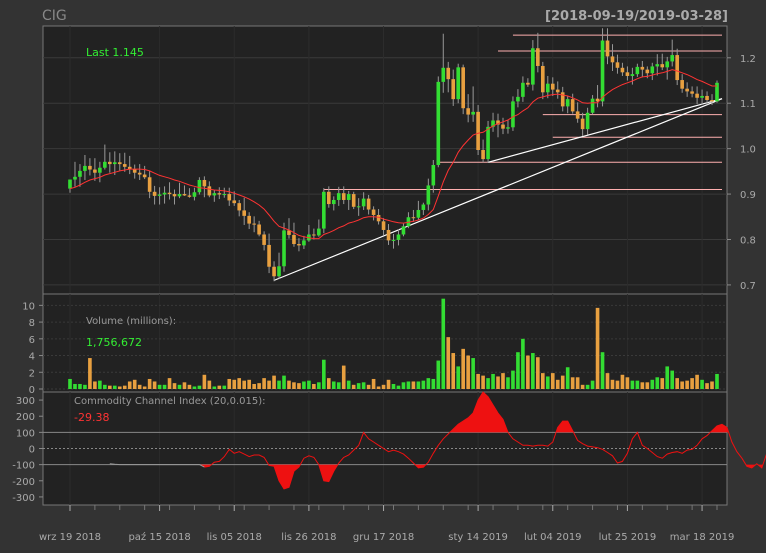 The width and height of the screenshot is (766, 553). Describe the element at coordinates (23, 498) in the screenshot. I see `cci-tick-label: -300` at that location.